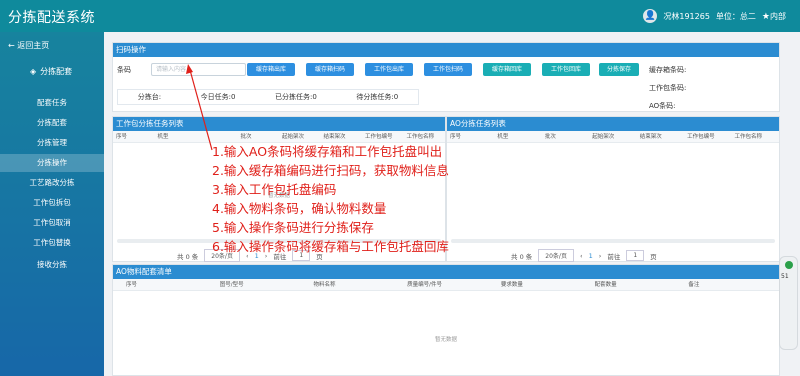 The image size is (800, 376). Describe the element at coordinates (785, 276) in the screenshot. I see `widget-value: 51` at that location.